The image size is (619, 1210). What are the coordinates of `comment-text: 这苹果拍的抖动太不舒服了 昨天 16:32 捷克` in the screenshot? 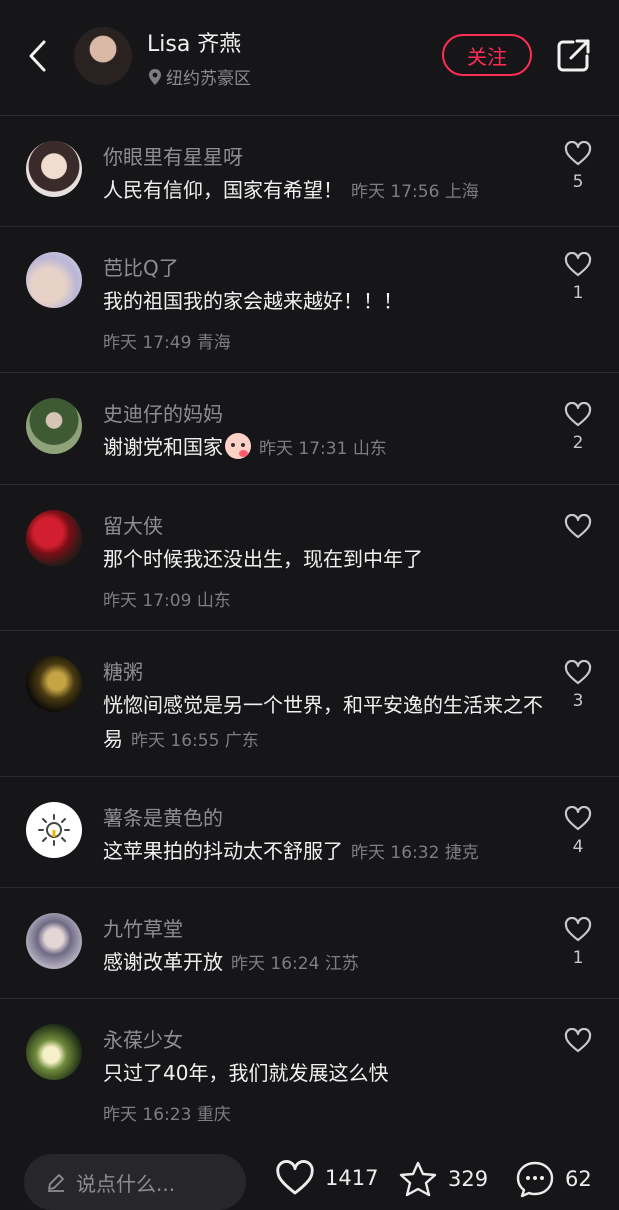 It's located at (323, 852).